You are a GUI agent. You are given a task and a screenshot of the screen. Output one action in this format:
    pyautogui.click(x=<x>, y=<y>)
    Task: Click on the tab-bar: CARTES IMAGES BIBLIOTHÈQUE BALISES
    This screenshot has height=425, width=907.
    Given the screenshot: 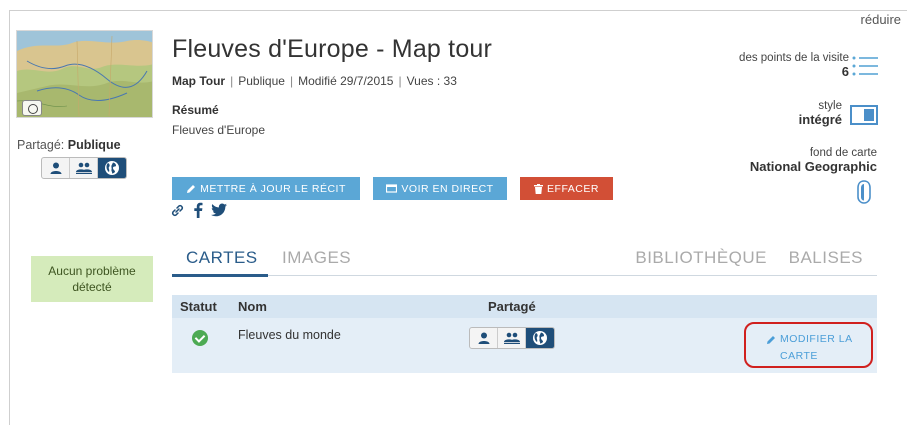 What is the action you would take?
    pyautogui.click(x=524, y=262)
    